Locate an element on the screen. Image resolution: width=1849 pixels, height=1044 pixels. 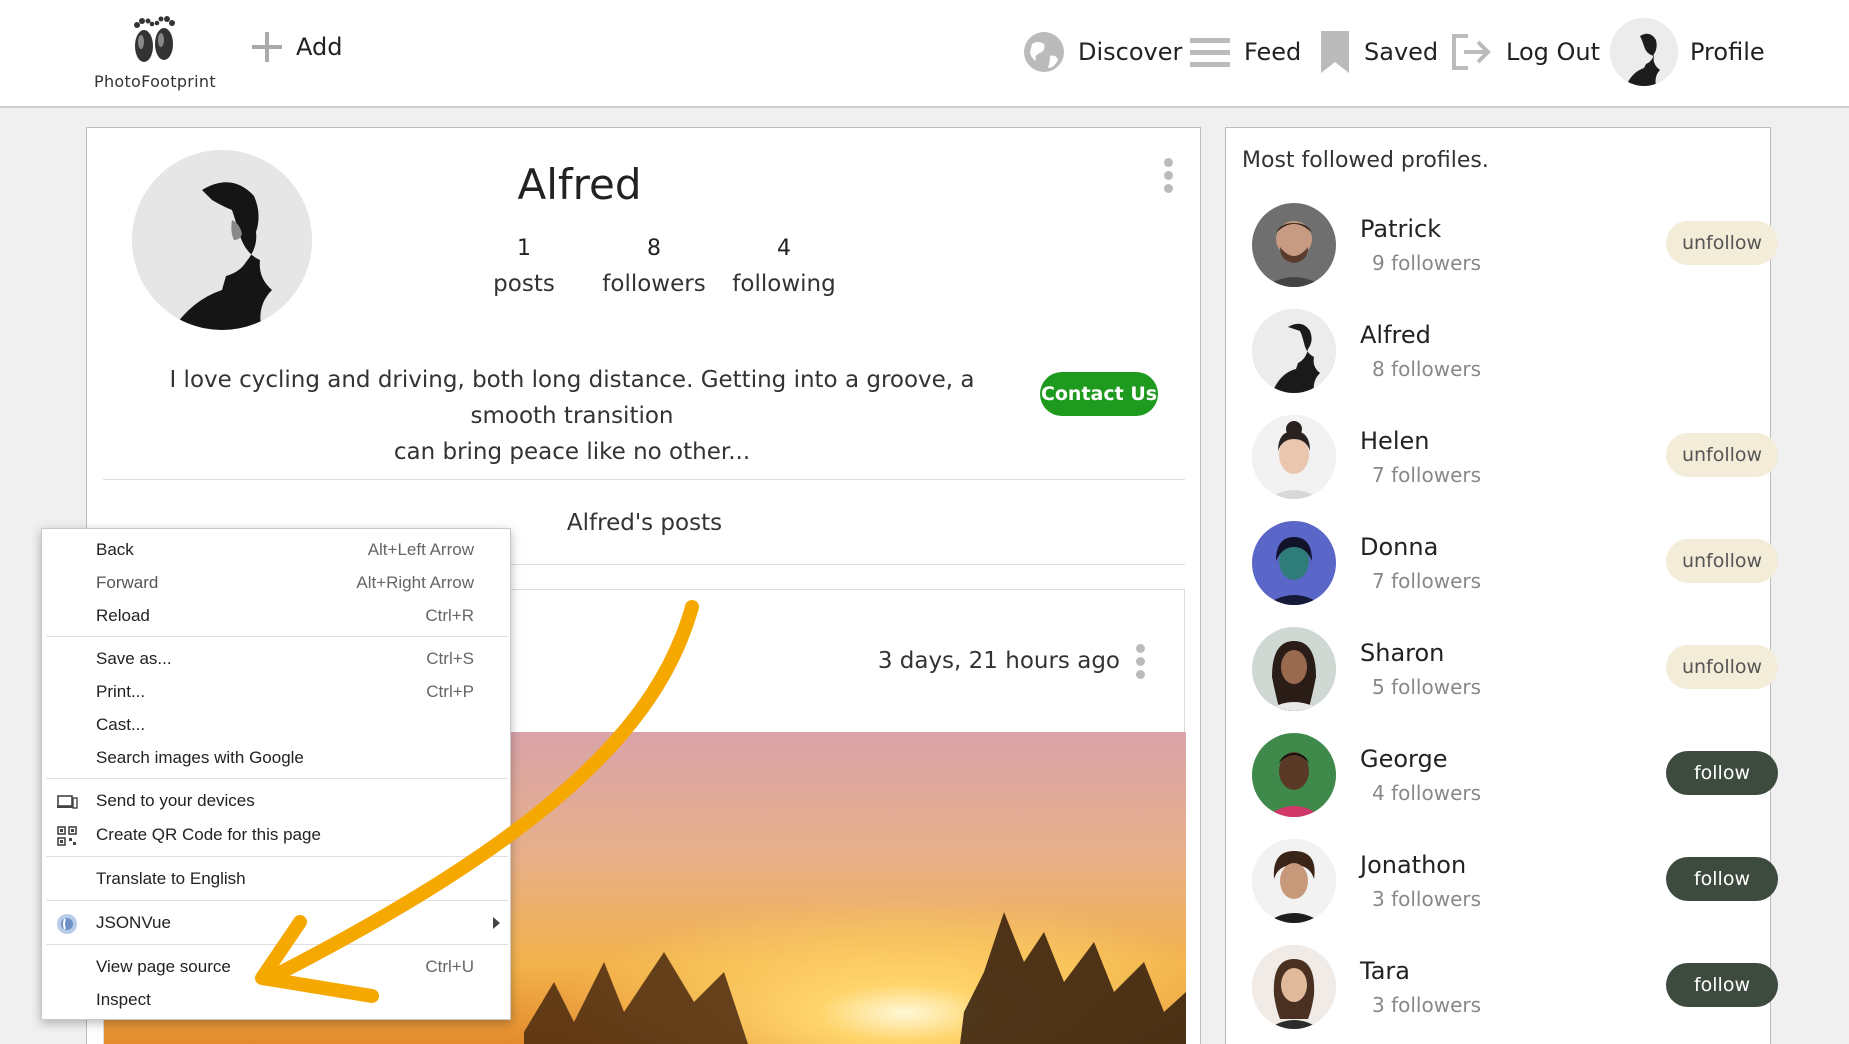
profile-row-donna: Donna 7 followers unfollow is located at coordinates (1515, 564).